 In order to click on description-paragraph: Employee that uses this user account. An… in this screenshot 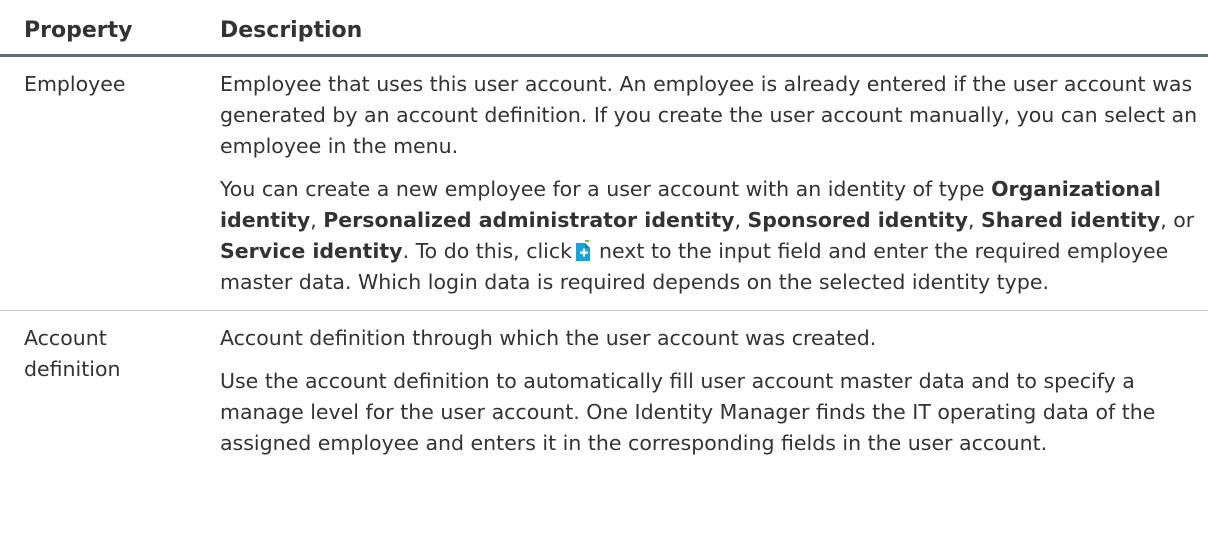, I will do `click(709, 115)`.